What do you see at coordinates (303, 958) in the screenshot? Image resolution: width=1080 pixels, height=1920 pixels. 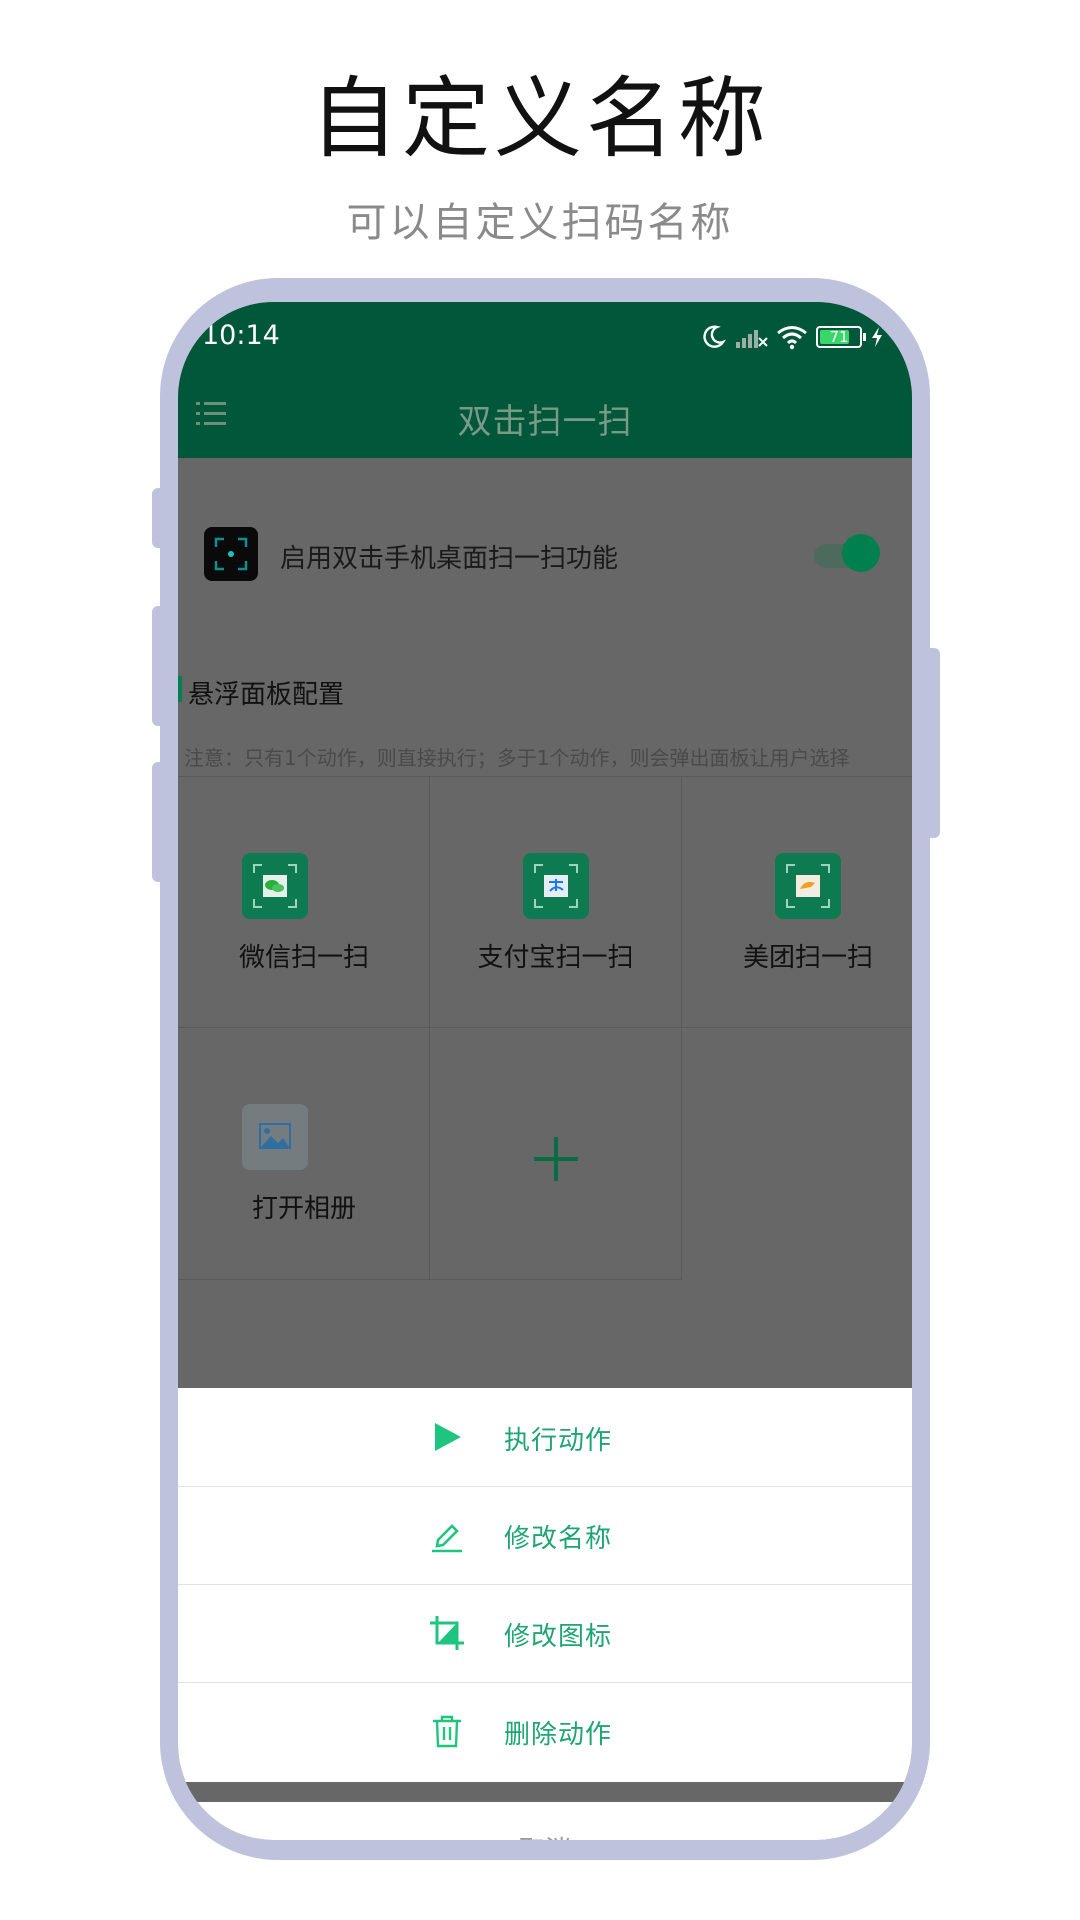 I see `action-label: 微信扫一扫` at bounding box center [303, 958].